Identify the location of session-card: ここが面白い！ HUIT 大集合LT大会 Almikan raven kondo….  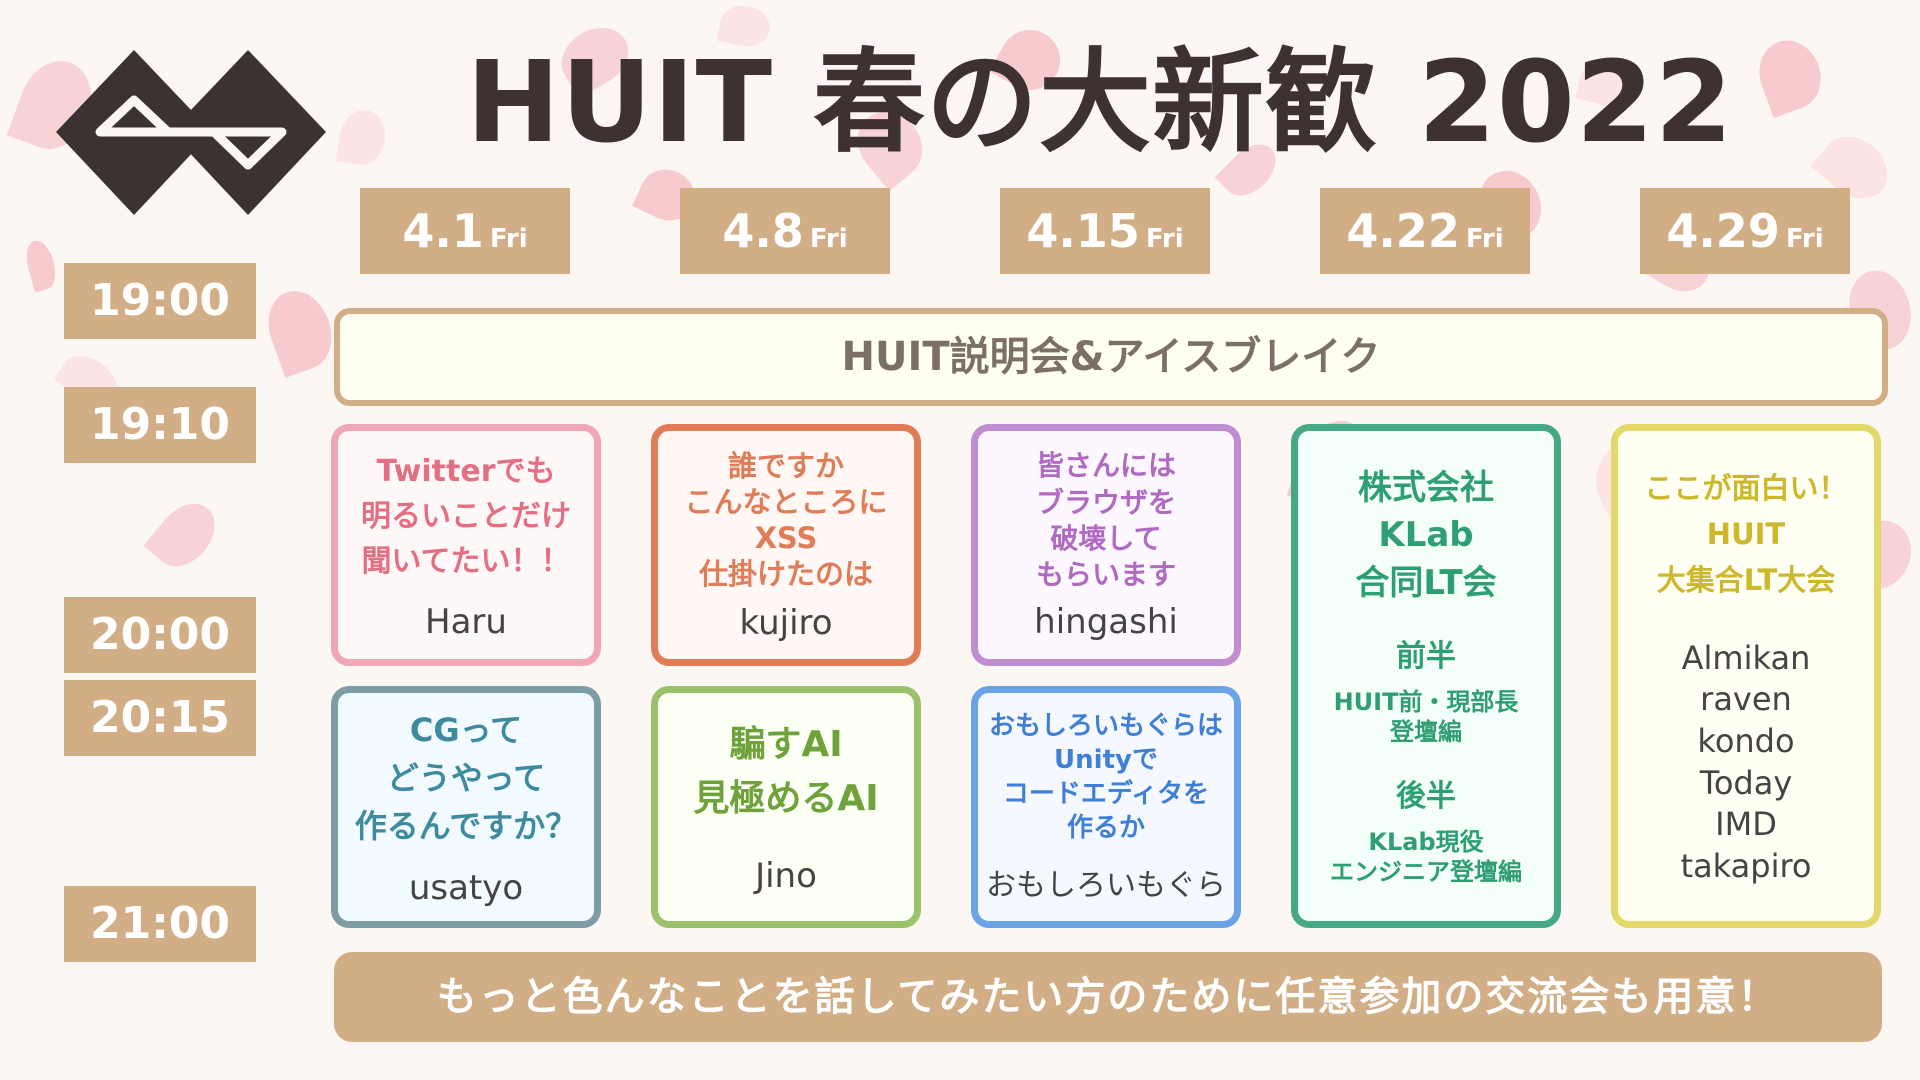
(1746, 676).